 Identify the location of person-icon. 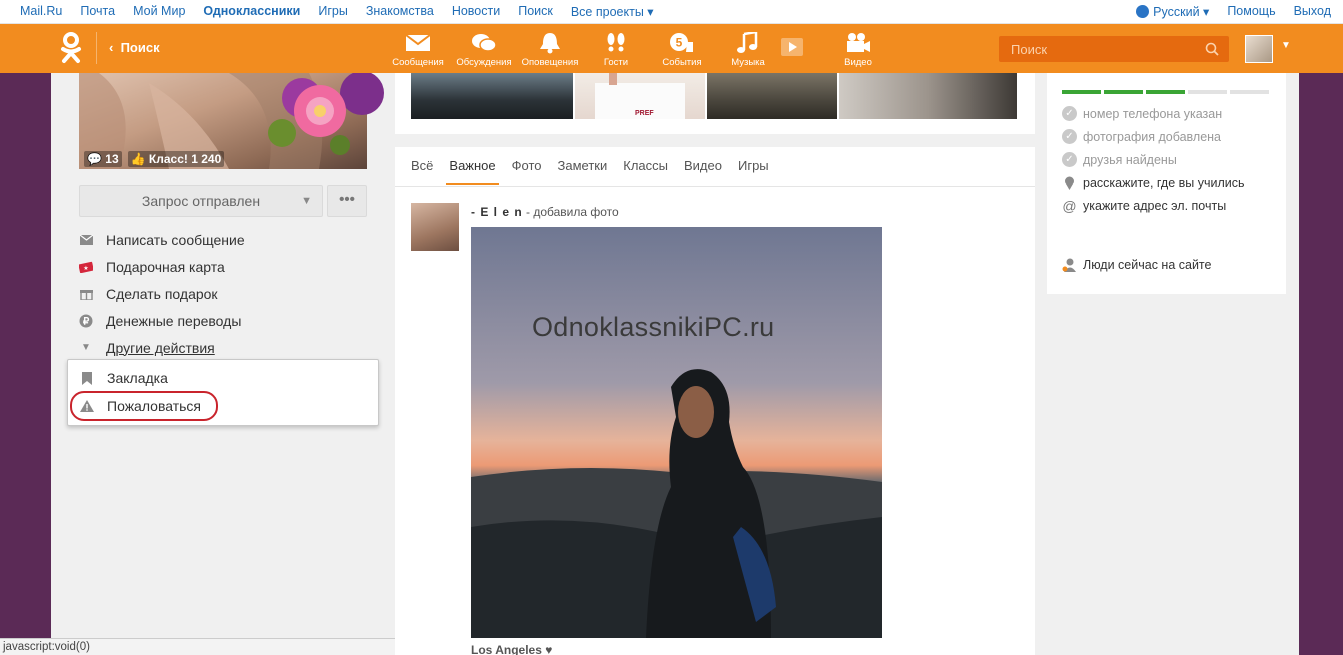
(1069, 265).